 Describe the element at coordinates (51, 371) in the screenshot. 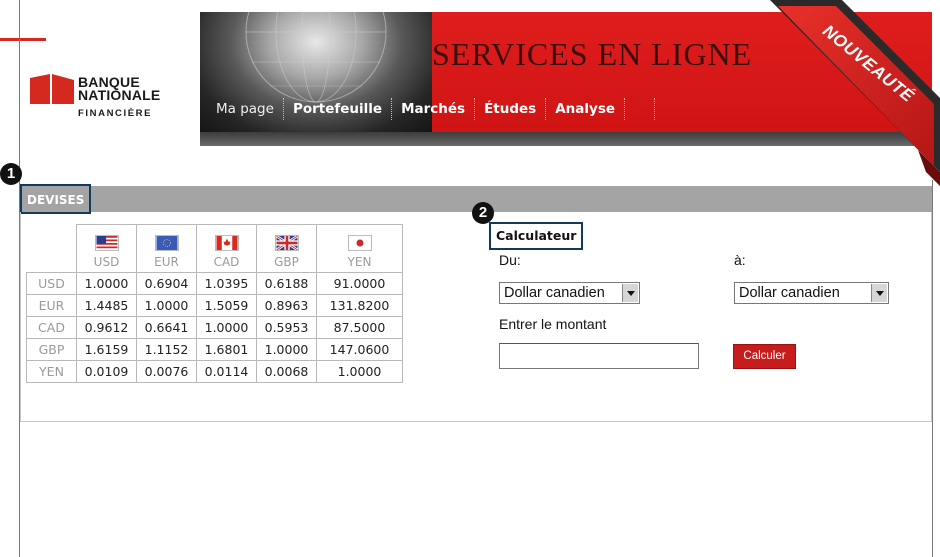

I see `row-header-yen: YEN` at that location.